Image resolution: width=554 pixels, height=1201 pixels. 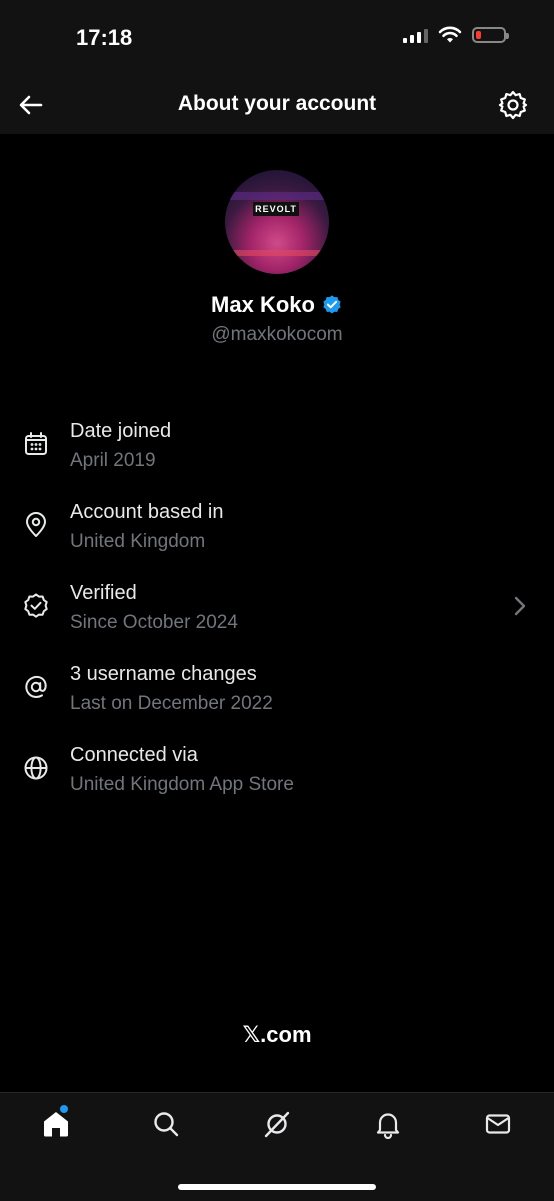 I want to click on avatar-sign-text: REVOLT, so click(x=276, y=209).